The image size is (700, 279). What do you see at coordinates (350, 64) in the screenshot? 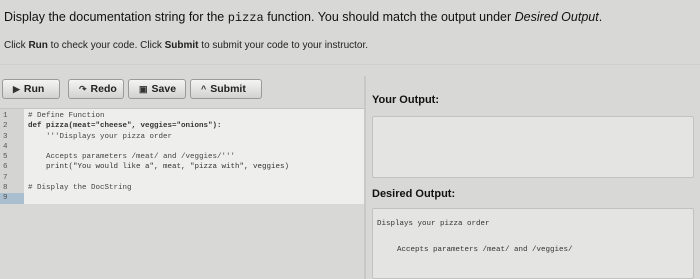
I see `header-divider` at bounding box center [350, 64].